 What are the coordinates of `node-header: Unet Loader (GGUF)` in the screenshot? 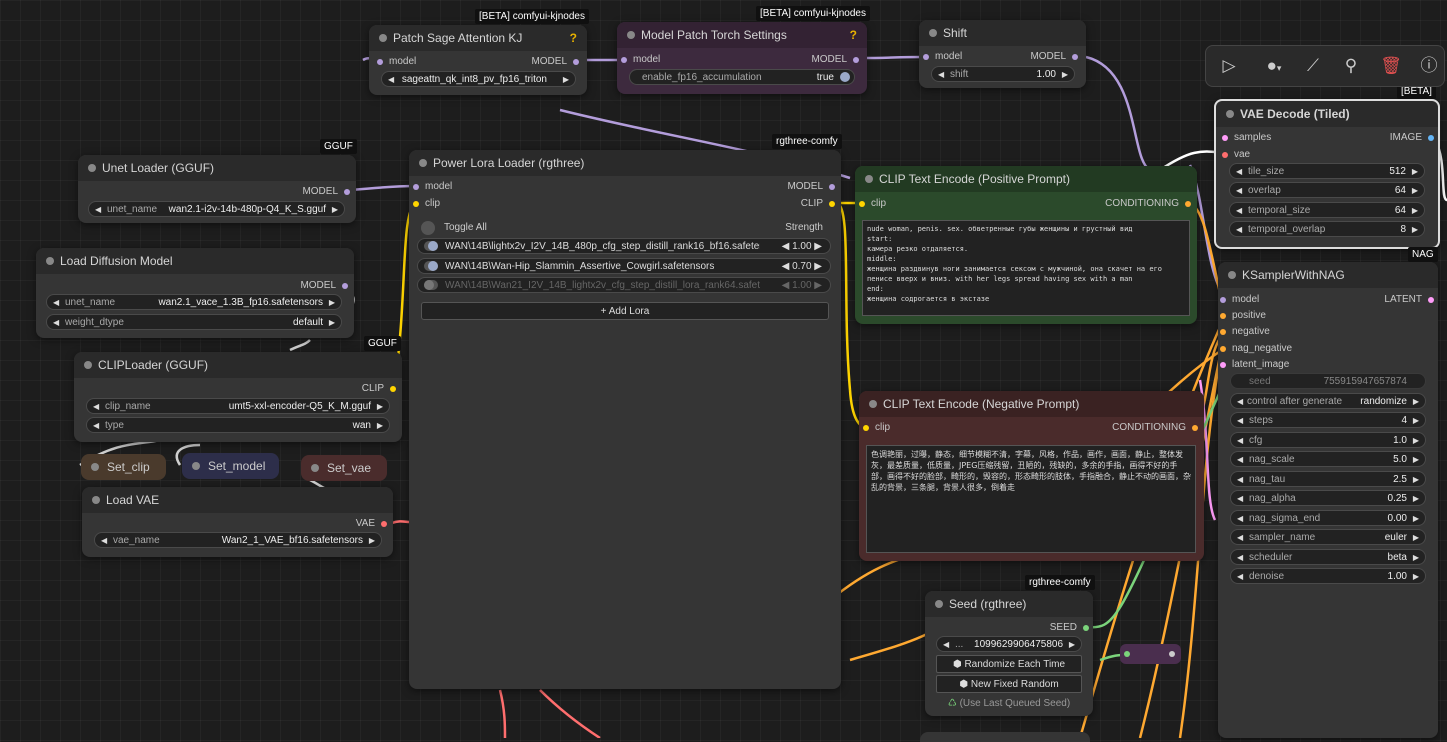 It's located at (217, 168).